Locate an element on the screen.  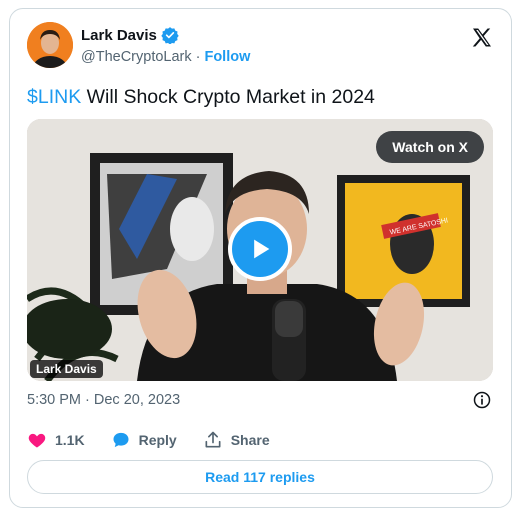
like-button: 1.1K is located at coordinates (56, 440).